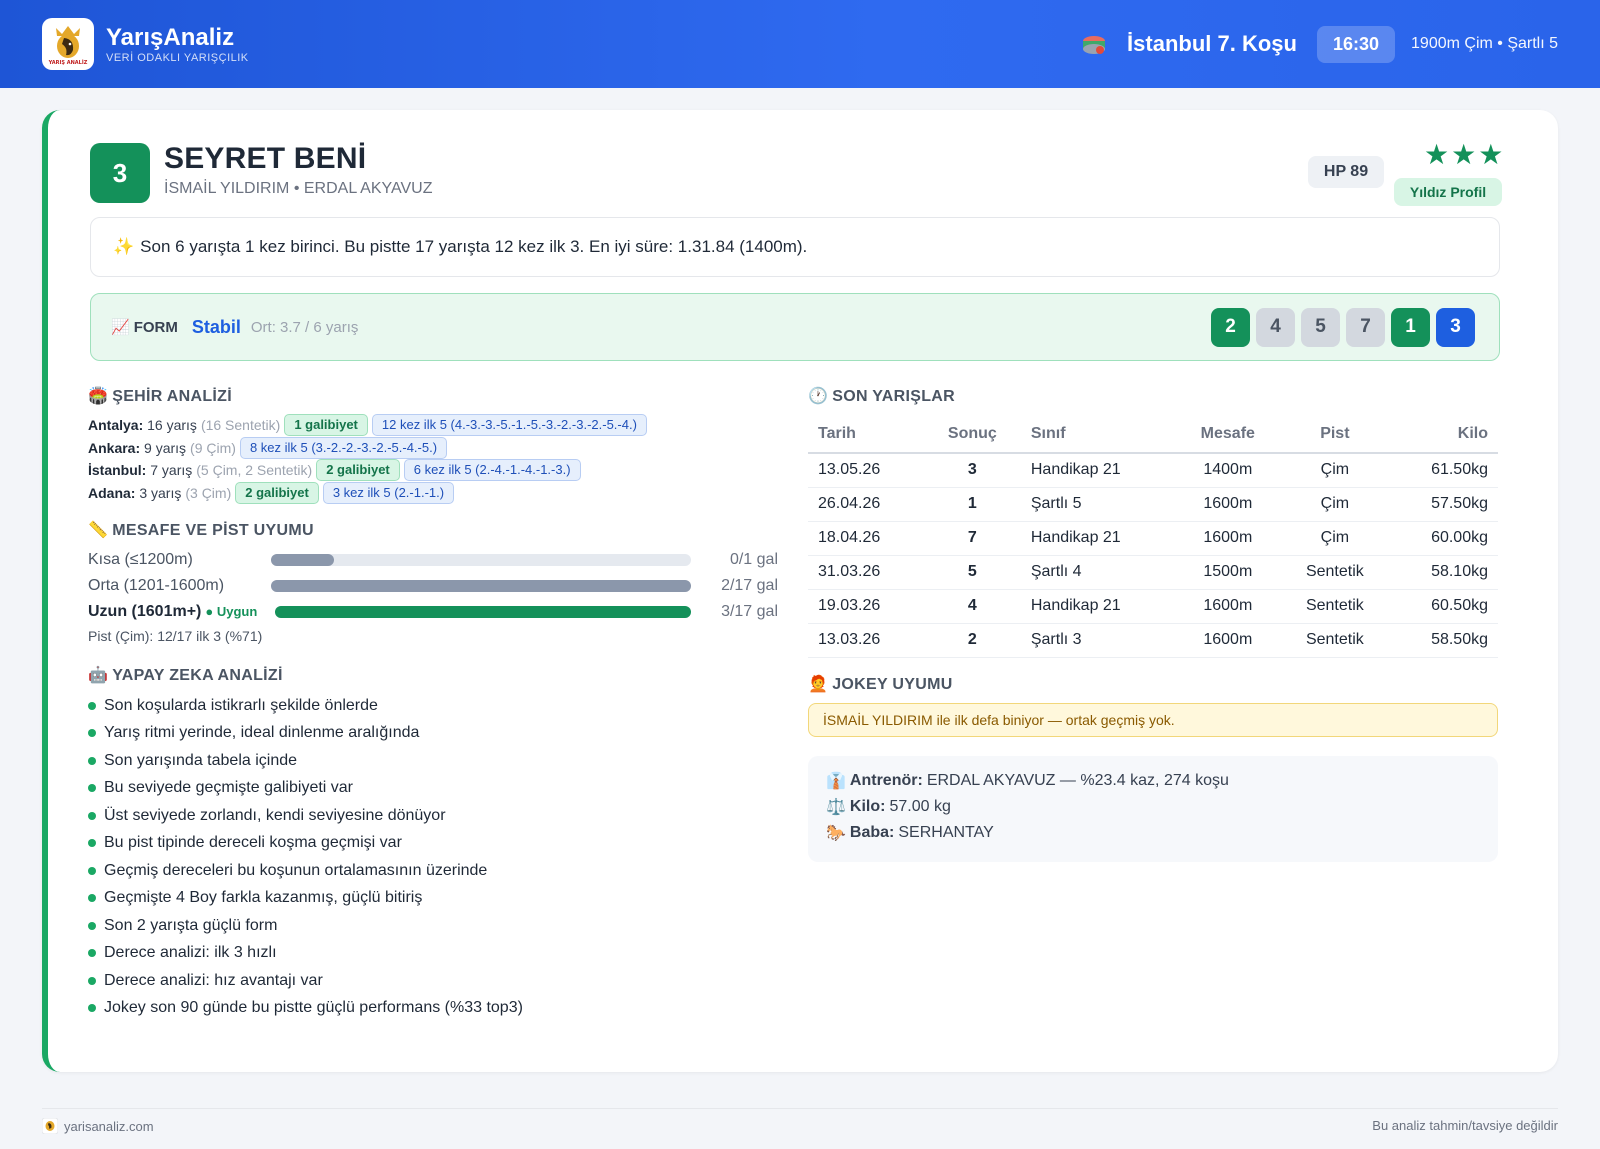 The image size is (1600, 1149). I want to click on distance-row-long: Uzun (1601m+) ● Uygun 3/17 gal, so click(433, 611).